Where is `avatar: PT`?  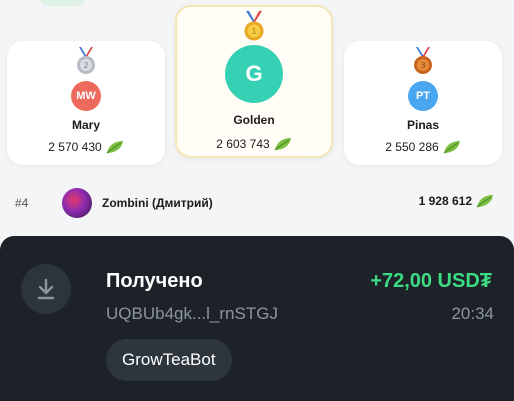 avatar: PT is located at coordinates (423, 96).